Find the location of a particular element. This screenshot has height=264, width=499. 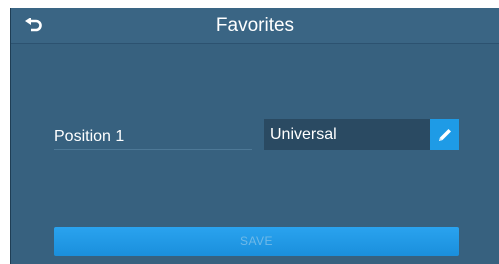

favorite-value-field: Universal is located at coordinates (347, 134).